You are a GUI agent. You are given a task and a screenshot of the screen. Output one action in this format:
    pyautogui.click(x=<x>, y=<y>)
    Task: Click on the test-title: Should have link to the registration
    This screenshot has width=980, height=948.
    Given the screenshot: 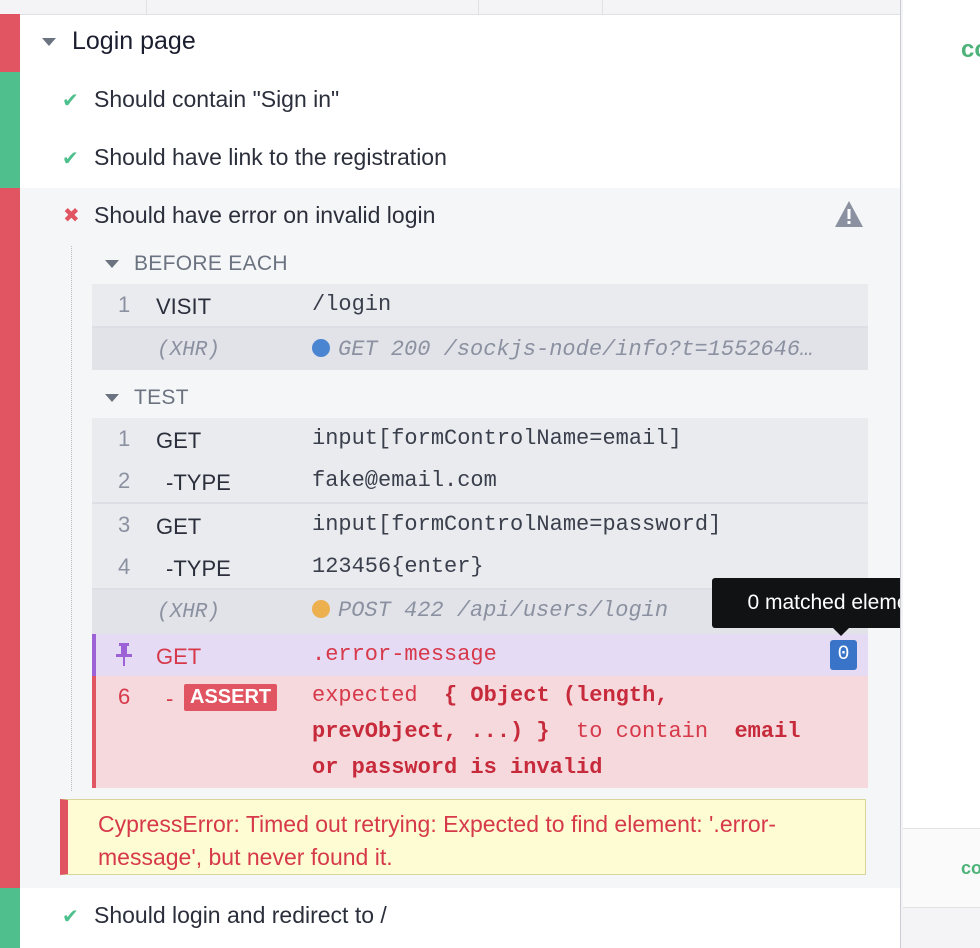 What is the action you would take?
    pyautogui.click(x=270, y=157)
    